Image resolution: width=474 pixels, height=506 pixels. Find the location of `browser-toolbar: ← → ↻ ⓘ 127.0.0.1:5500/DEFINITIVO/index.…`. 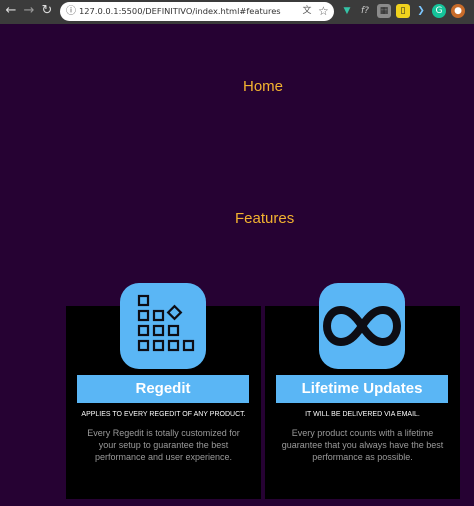

browser-toolbar: ← → ↻ ⓘ 127.0.0.1:5500/DEFINITIVO/index.… is located at coordinates (237, 12).